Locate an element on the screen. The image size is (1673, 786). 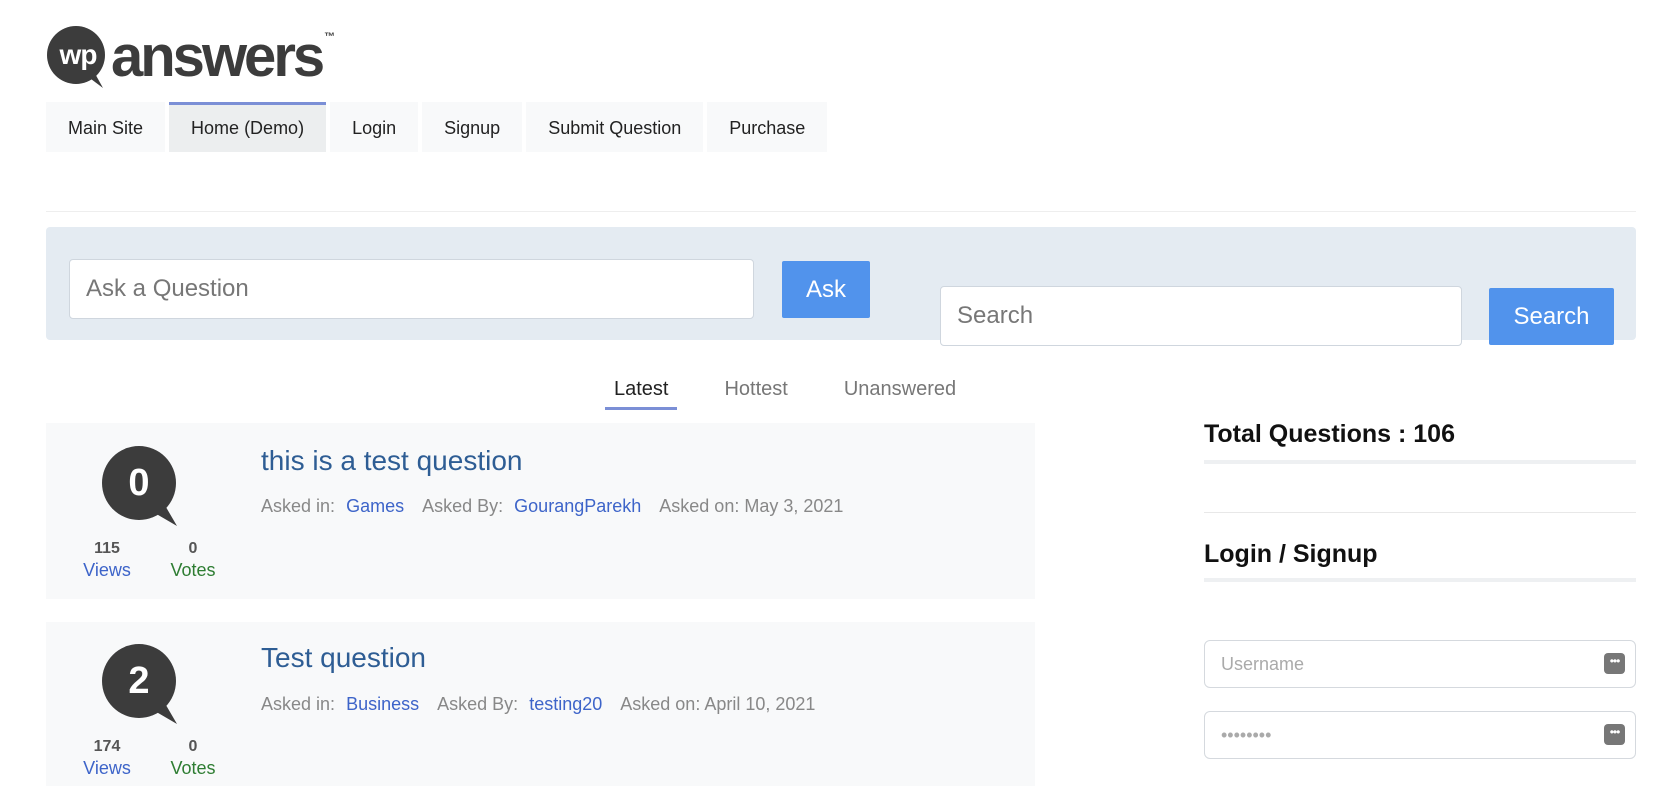
asked-on-date: Asked on: May 3, 2021 is located at coordinates (751, 506).